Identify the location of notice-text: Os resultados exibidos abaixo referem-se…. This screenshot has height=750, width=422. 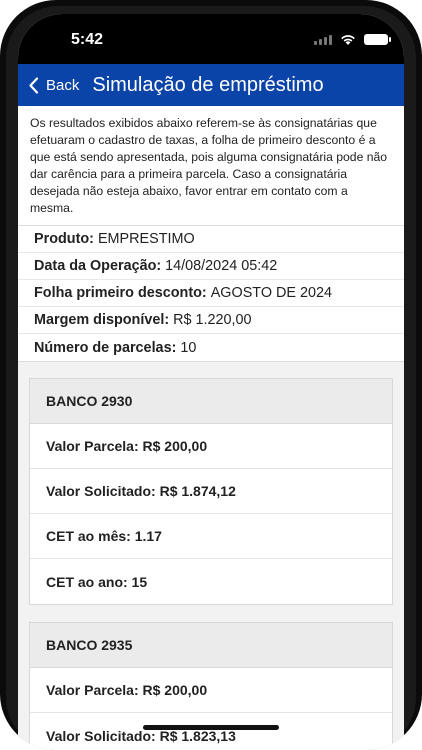
(211, 166).